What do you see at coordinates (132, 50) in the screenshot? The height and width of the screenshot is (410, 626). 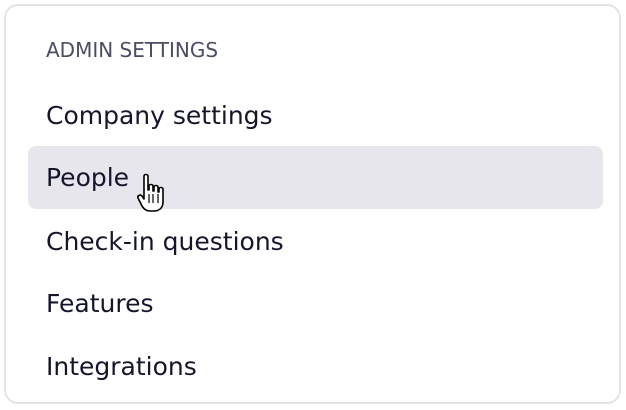 I see `admin-settings-heading: ADMIN SETTINGS` at bounding box center [132, 50].